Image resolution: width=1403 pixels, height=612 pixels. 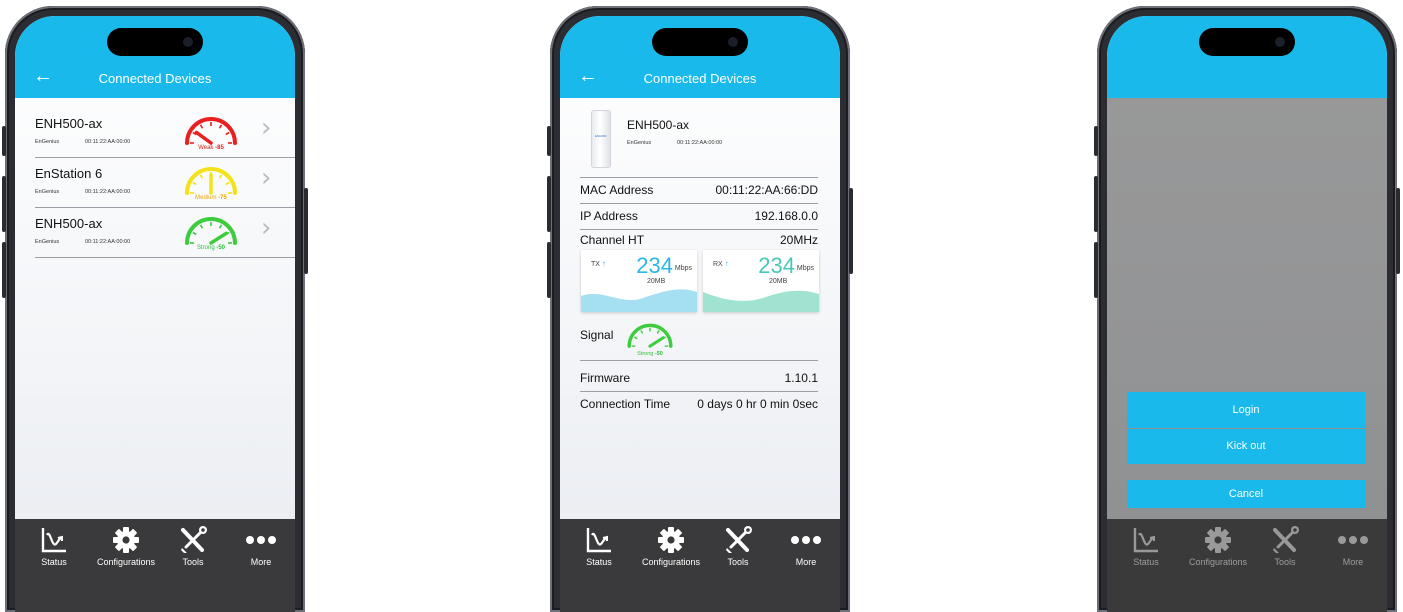 I want to click on signal-strength-text: Strong, so click(x=205, y=248).